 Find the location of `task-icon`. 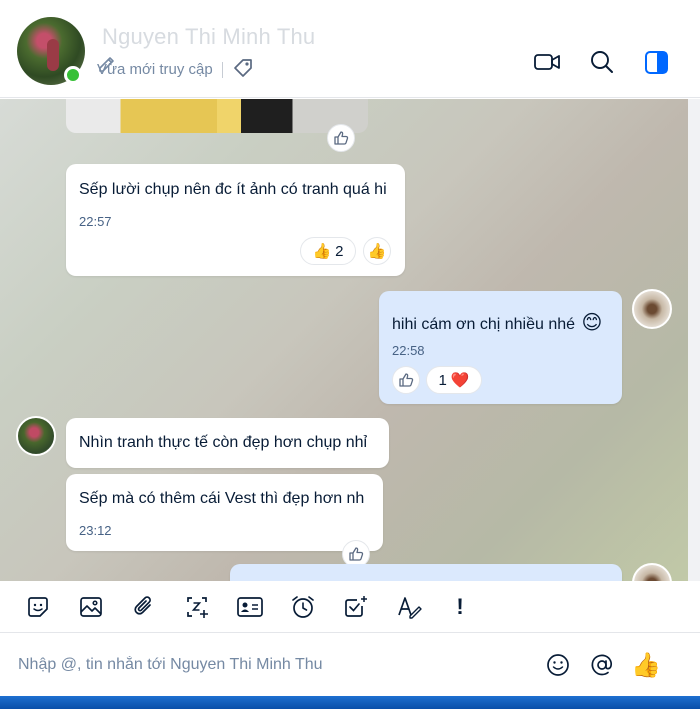

task-icon is located at coordinates (356, 606).